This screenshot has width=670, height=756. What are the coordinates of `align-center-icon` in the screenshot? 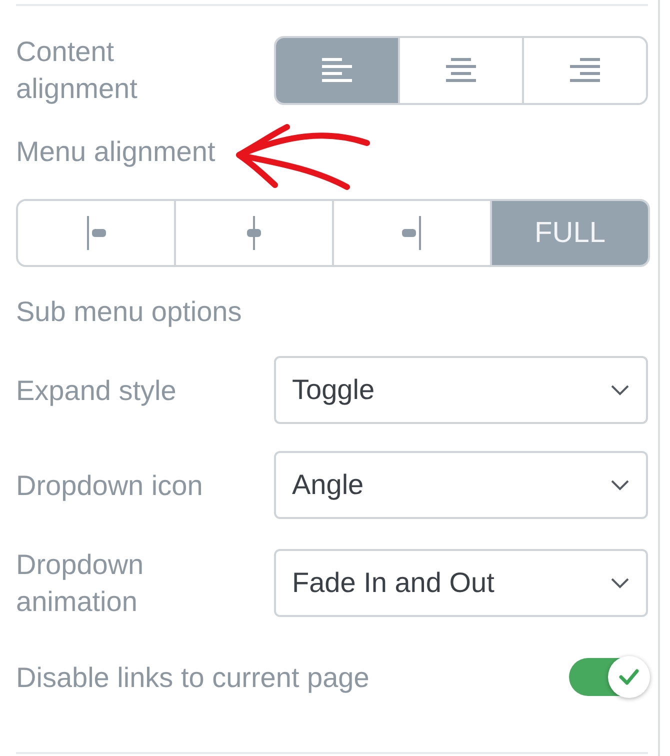 It's located at (461, 70).